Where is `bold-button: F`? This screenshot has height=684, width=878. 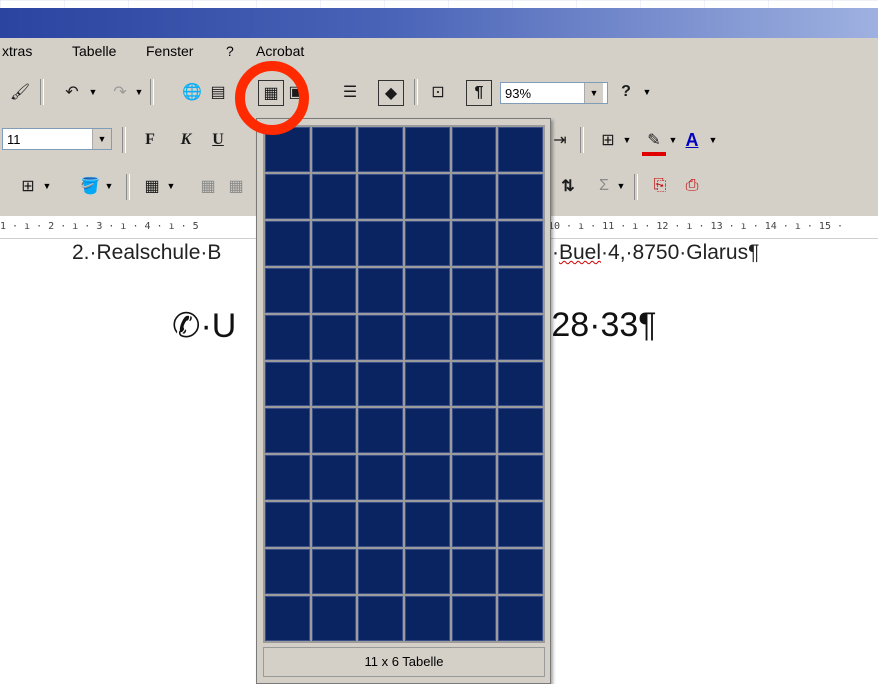 bold-button: F is located at coordinates (150, 140).